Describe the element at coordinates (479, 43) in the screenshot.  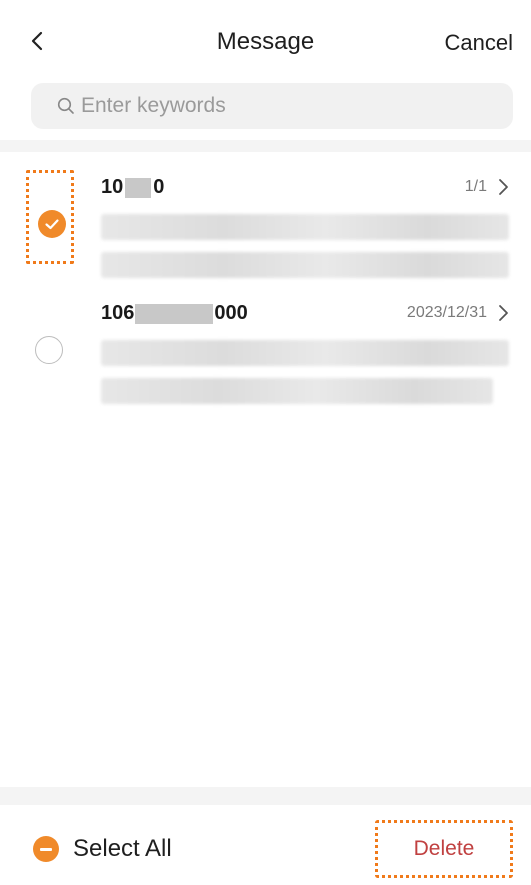
I see `cancel-button: Cancel` at that location.